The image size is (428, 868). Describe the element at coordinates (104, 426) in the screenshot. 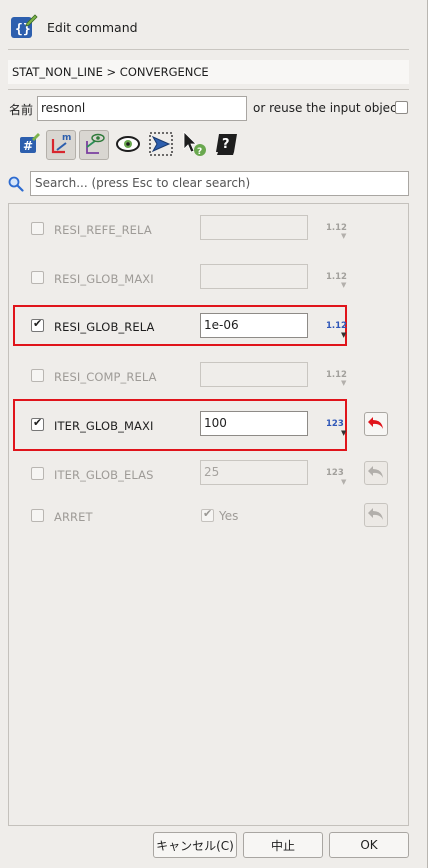

I see `keyword-label: ITER_GLOB_MAXI` at that location.